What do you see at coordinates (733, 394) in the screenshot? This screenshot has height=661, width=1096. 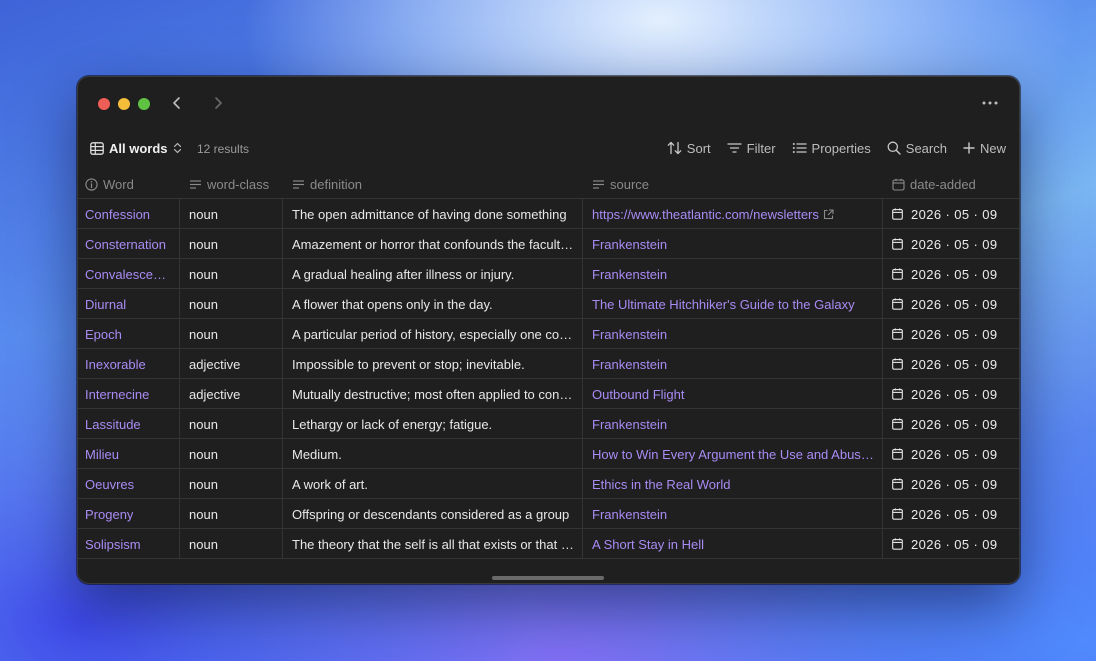 I see `source-cell: Outbound Flight` at bounding box center [733, 394].